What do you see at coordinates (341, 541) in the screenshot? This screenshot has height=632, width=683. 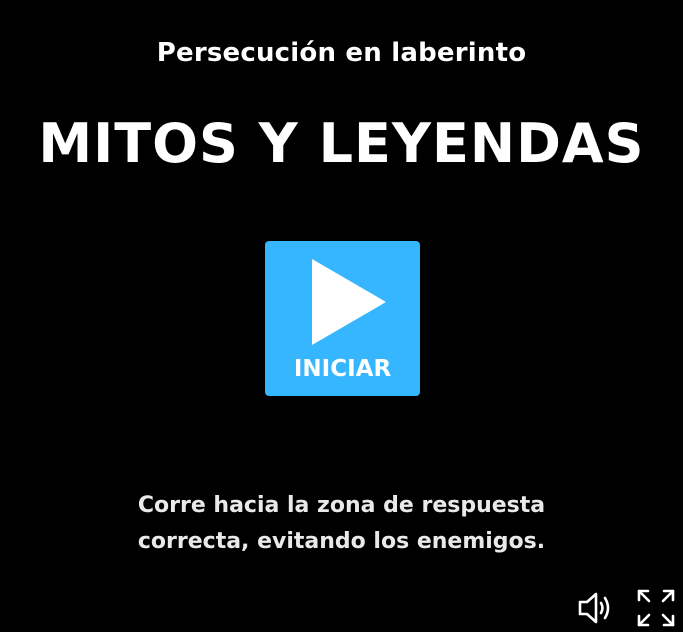 I see `instructions-line: correcta, evitando los enemigos.` at bounding box center [341, 541].